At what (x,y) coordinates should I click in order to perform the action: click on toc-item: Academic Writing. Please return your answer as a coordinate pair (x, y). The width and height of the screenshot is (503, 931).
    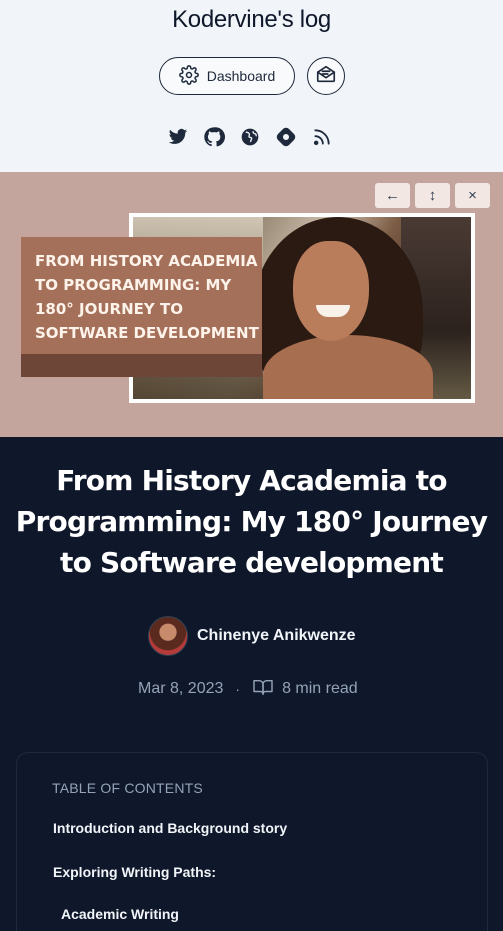
    Looking at the image, I should click on (120, 914).